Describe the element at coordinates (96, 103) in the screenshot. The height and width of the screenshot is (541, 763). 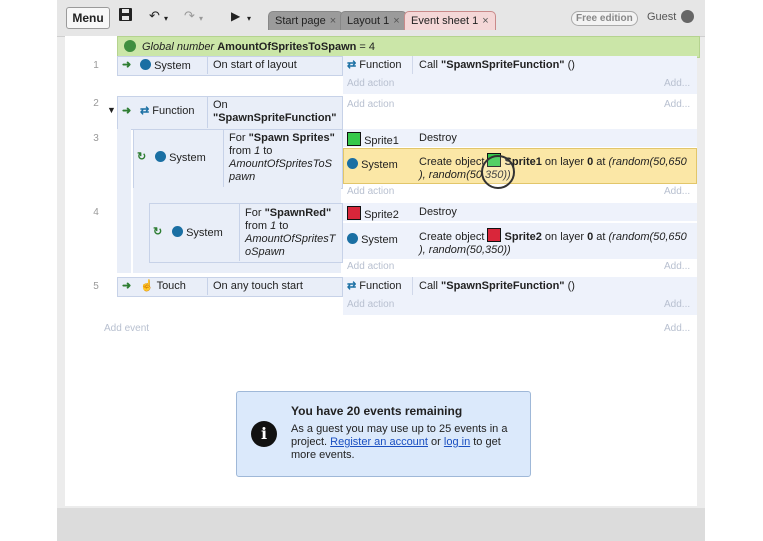
I see `event-number: 2` at that location.